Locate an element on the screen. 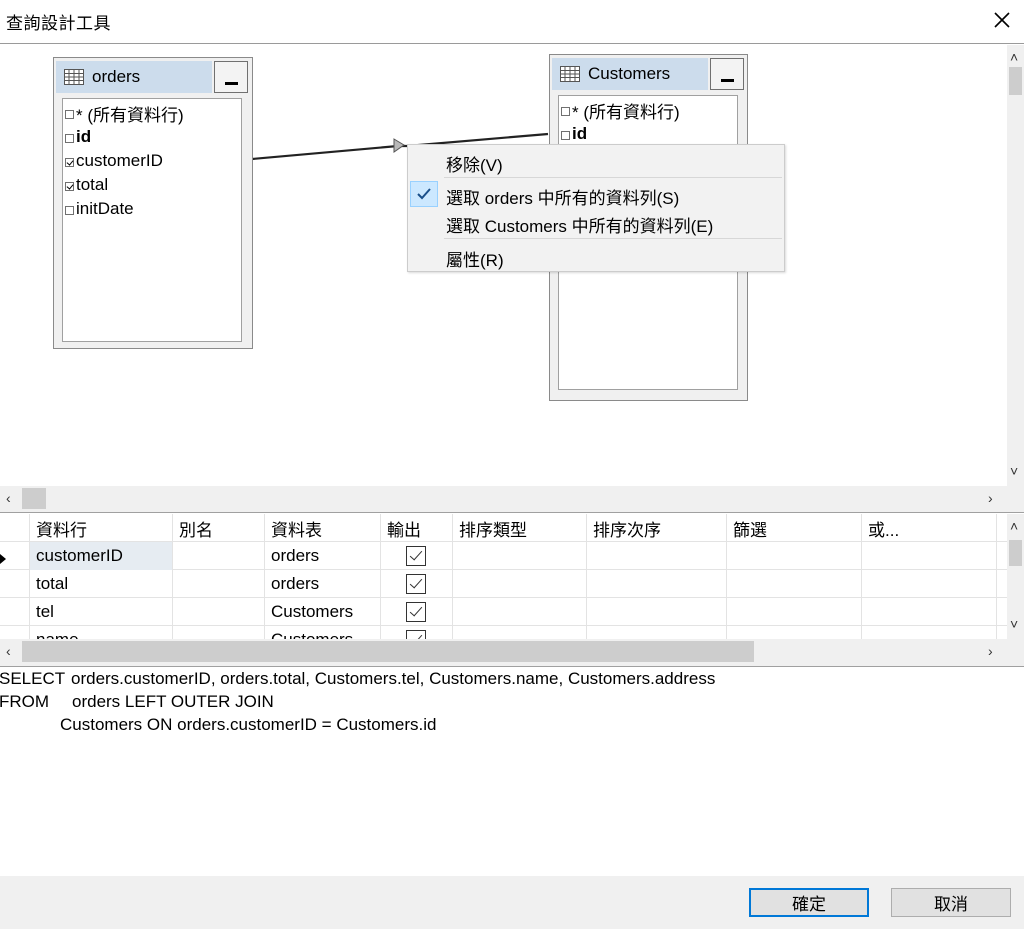 This screenshot has width=1024, height=929. ok-button: 確定 is located at coordinates (809, 902).